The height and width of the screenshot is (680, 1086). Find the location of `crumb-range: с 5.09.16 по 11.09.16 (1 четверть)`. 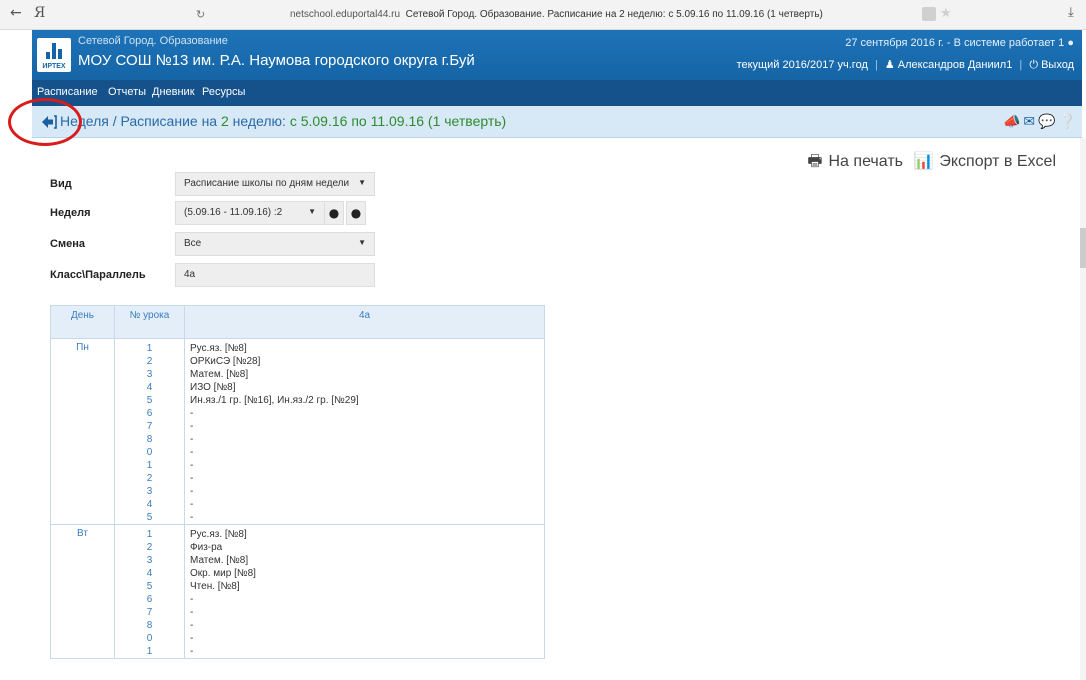

crumb-range: с 5.09.16 по 11.09.16 (1 четверть) is located at coordinates (398, 121).